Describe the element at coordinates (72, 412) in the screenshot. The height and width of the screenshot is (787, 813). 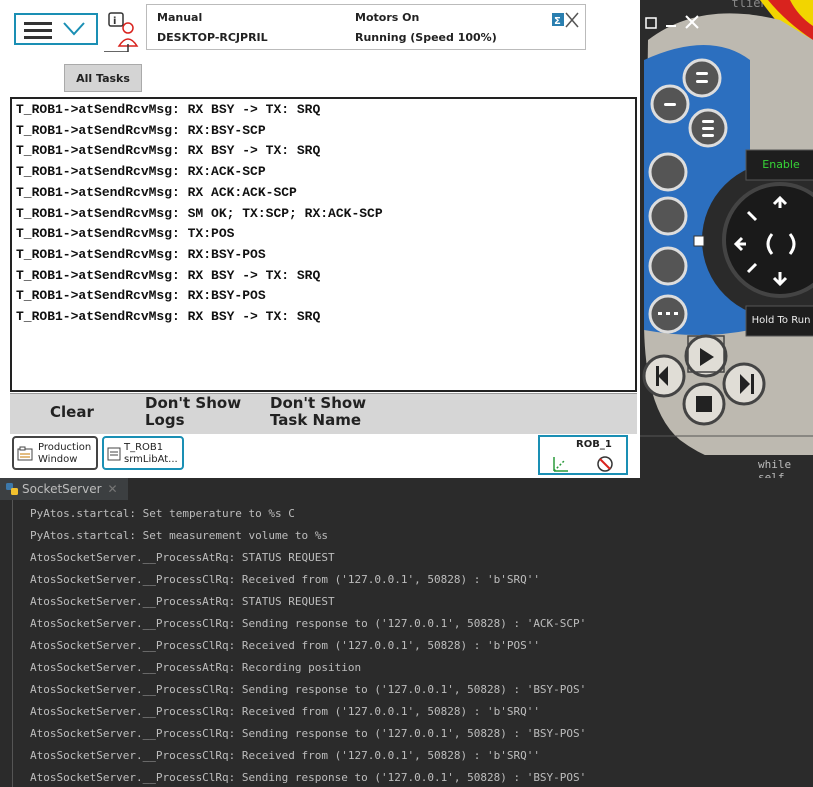
I see `clear-button: Clear` at that location.